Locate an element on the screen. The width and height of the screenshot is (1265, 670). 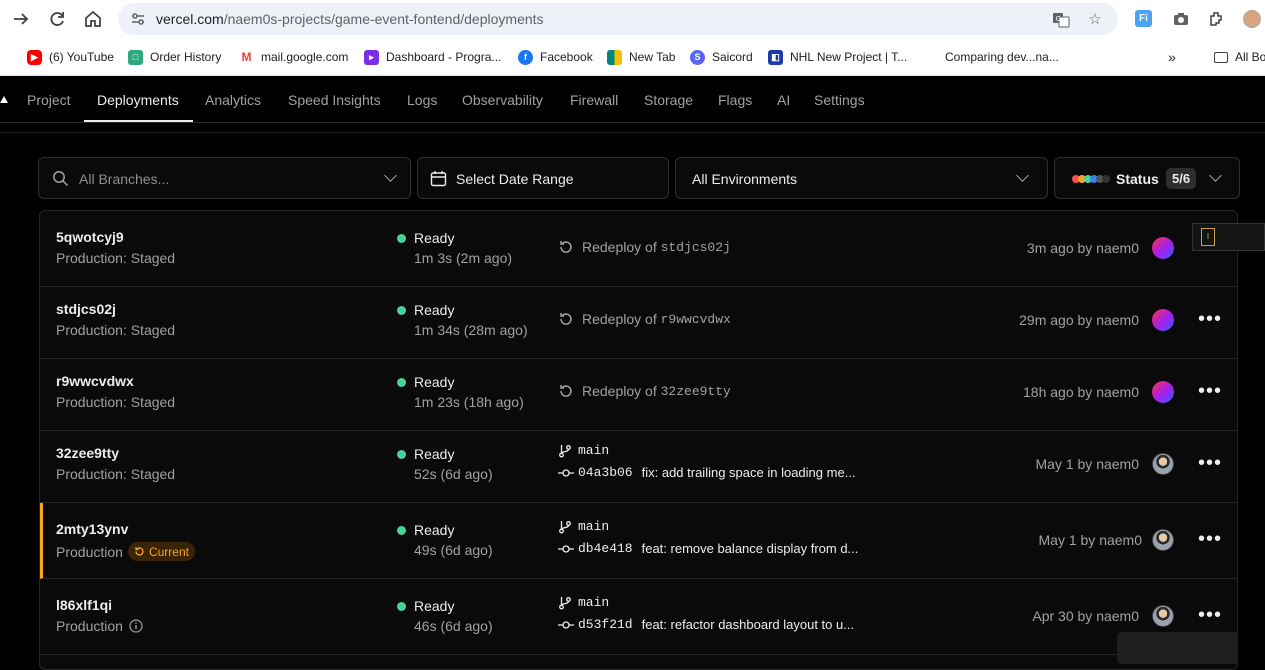
tab-ai: AI is located at coordinates (783, 100).